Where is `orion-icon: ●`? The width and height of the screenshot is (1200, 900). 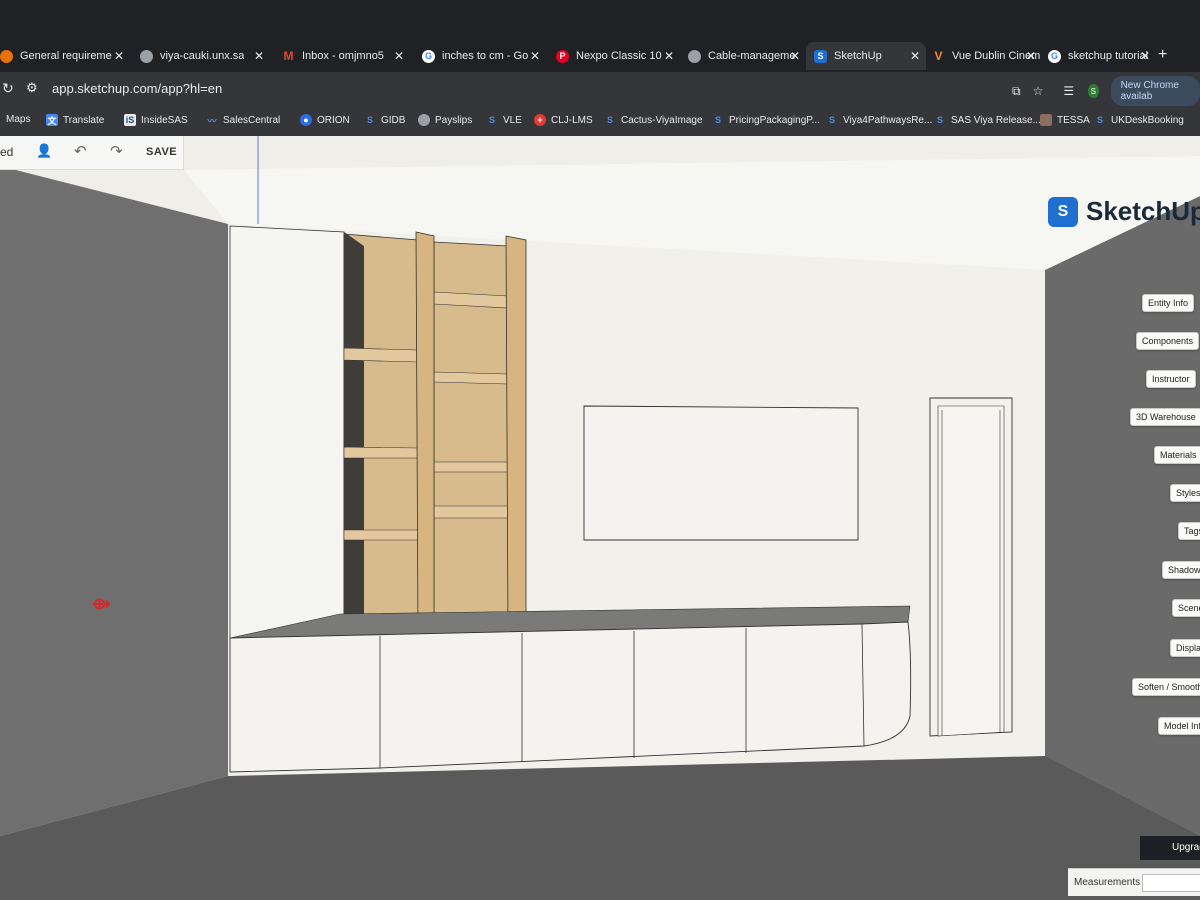 orion-icon: ● is located at coordinates (306, 120).